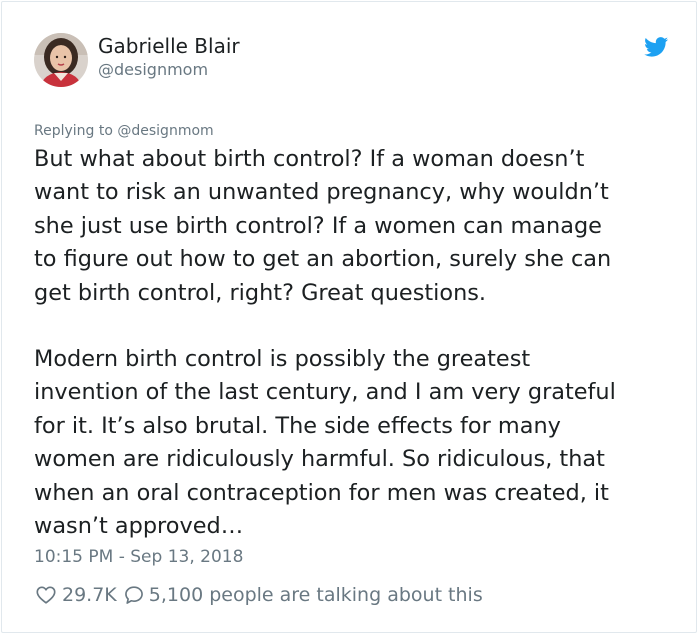 The width and height of the screenshot is (700, 636). I want to click on author-handle: @designmom, so click(153, 70).